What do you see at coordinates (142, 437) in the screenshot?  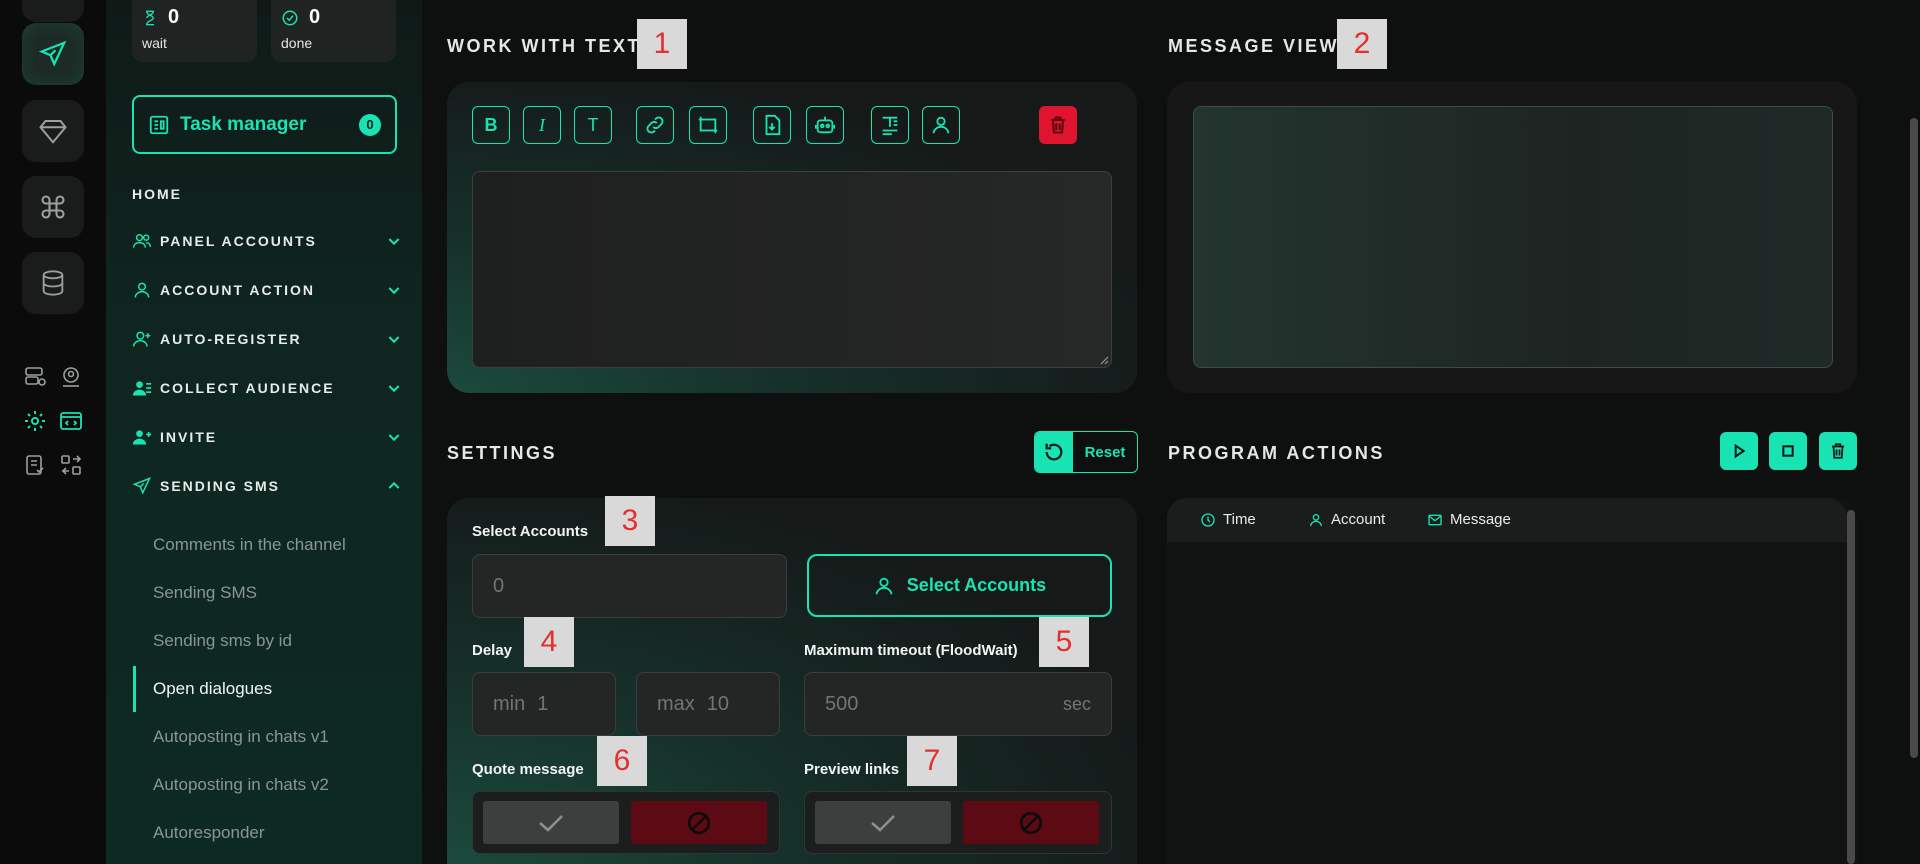 I see `user-invite-icon` at bounding box center [142, 437].